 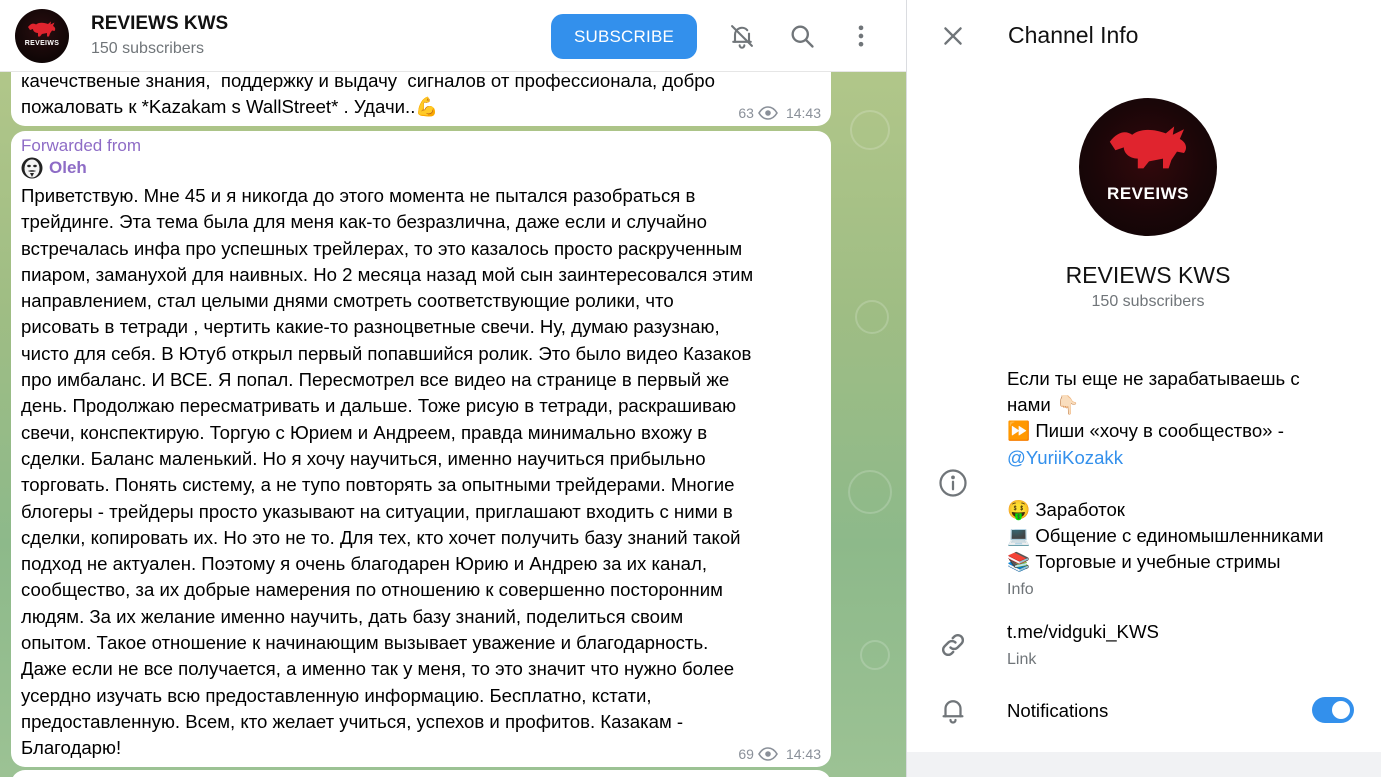 I want to click on message-meta: 69 14:43, so click(x=779, y=754).